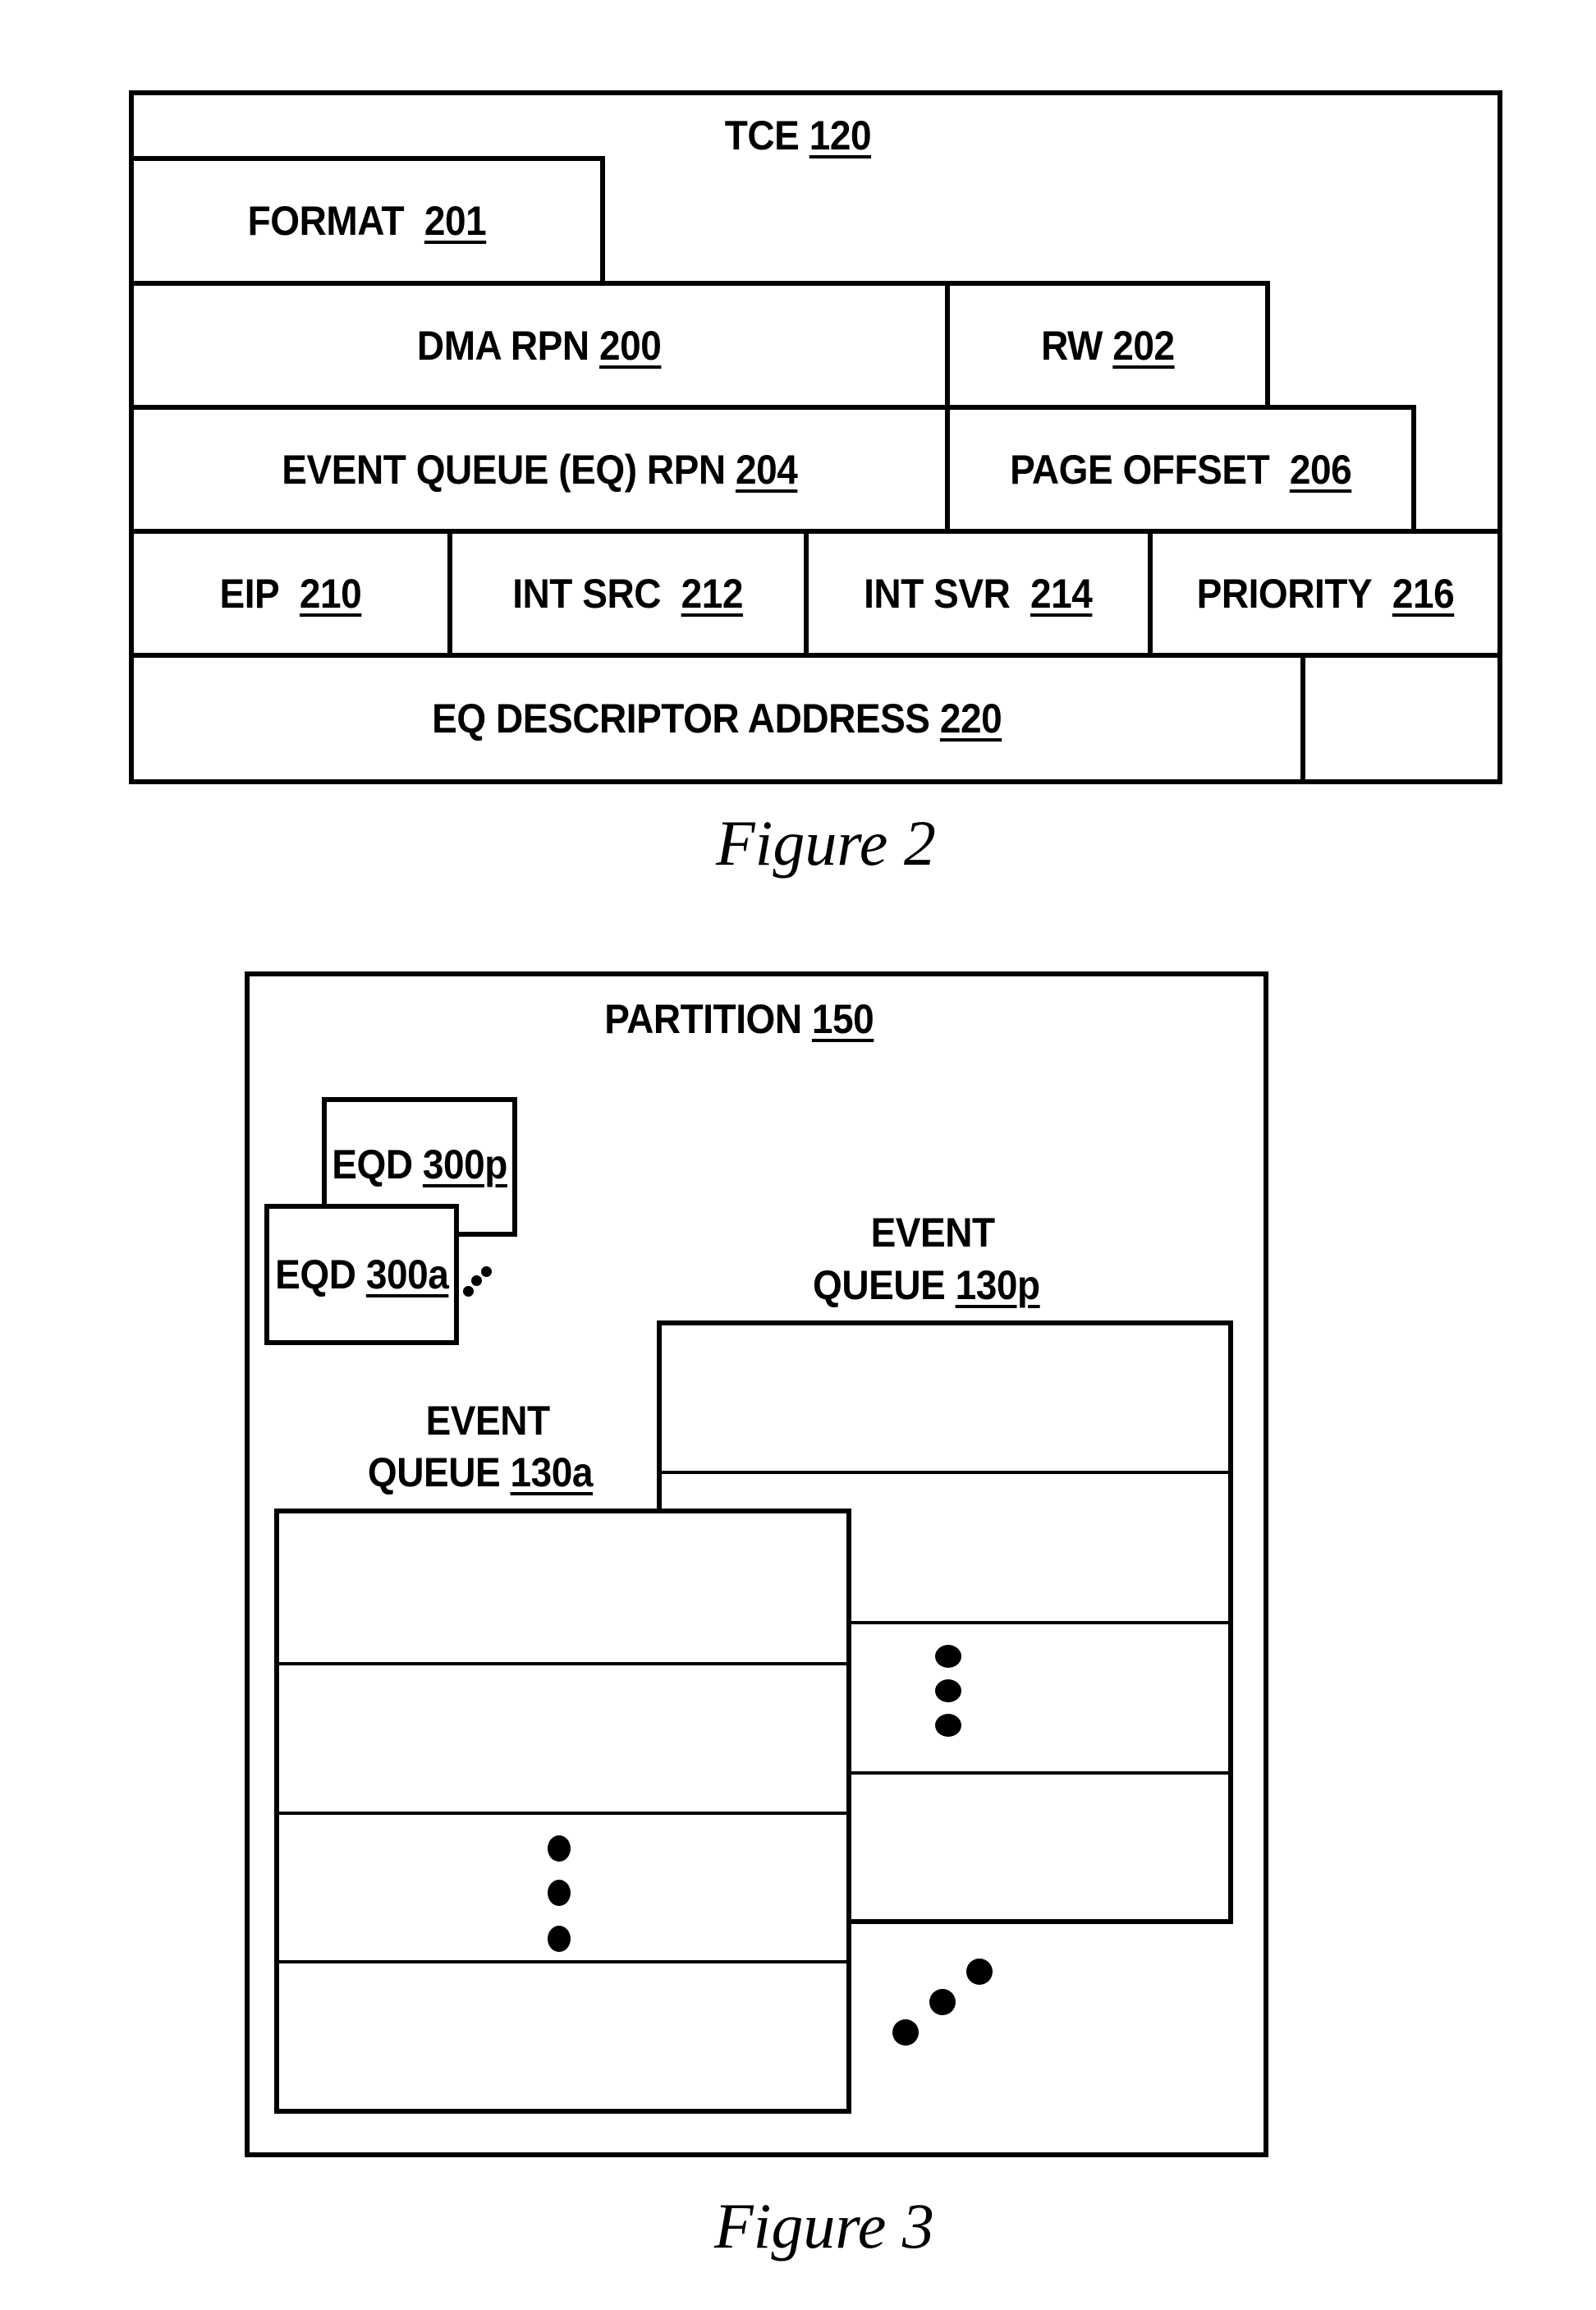 The image size is (1596, 2310). Describe the element at coordinates (1107, 345) in the screenshot. I see `field-rw: RW 202` at that location.